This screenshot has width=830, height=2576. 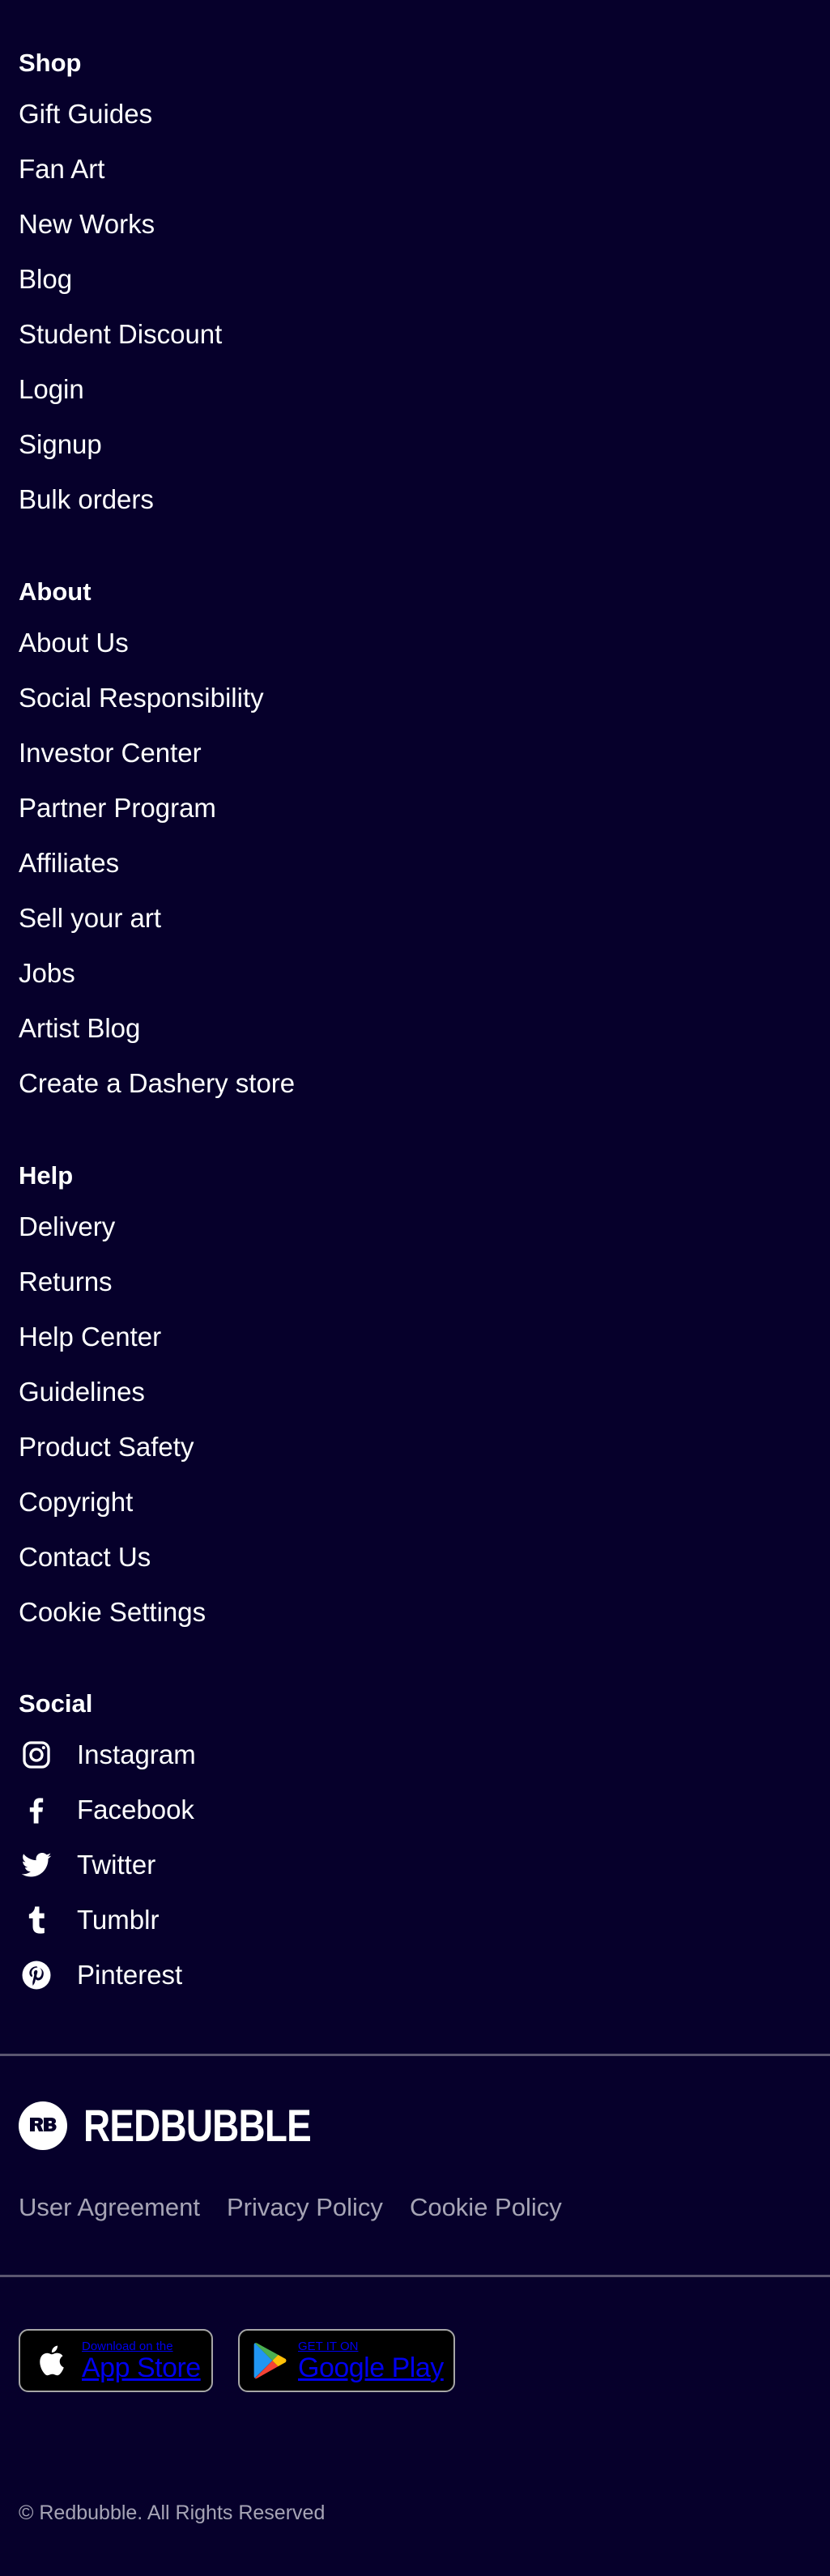 I want to click on link-social-responsibility: Social Responsibility, so click(x=141, y=698).